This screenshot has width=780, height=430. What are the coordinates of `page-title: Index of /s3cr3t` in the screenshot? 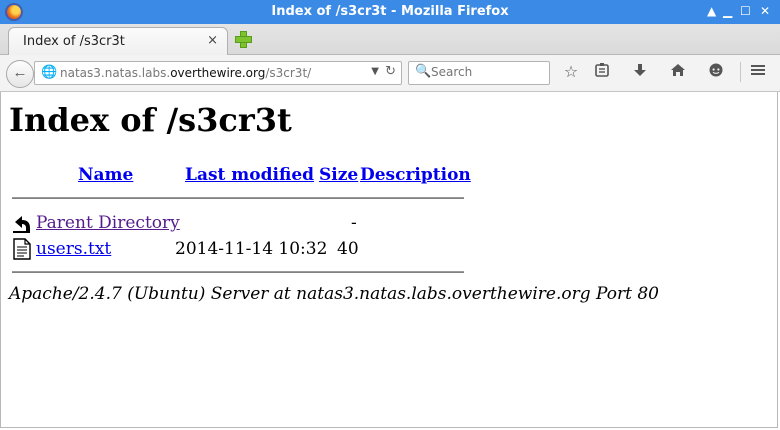 It's located at (150, 120).